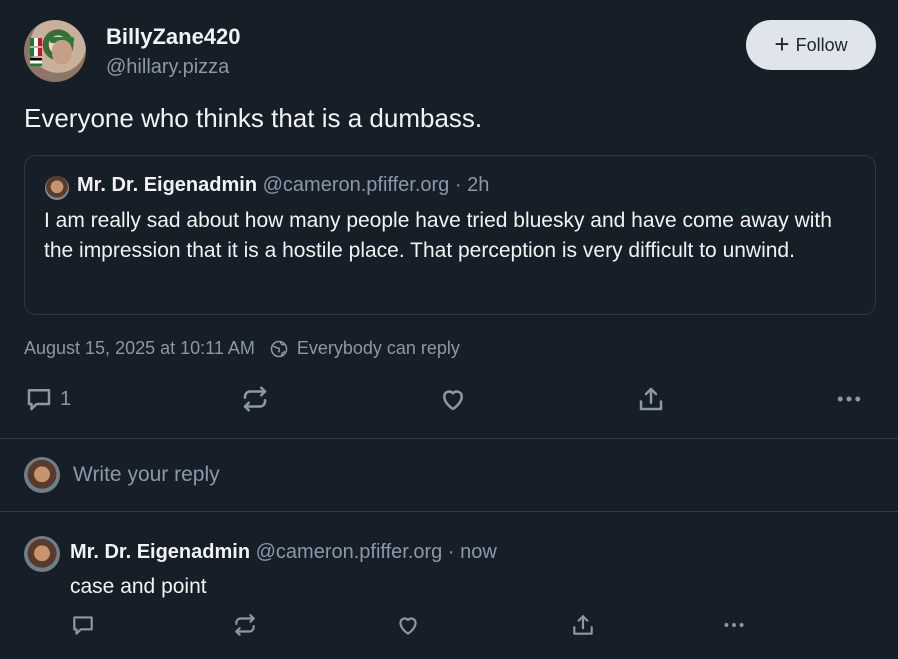 The image size is (898, 659). I want to click on post-timestamp: August 15, 2025 at 10:11 AM, so click(139, 348).